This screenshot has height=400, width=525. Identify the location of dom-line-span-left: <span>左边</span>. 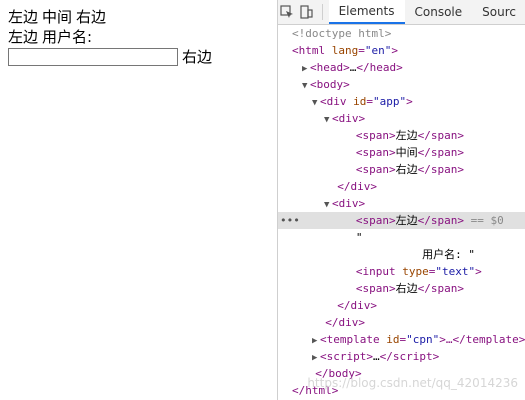
(401, 135).